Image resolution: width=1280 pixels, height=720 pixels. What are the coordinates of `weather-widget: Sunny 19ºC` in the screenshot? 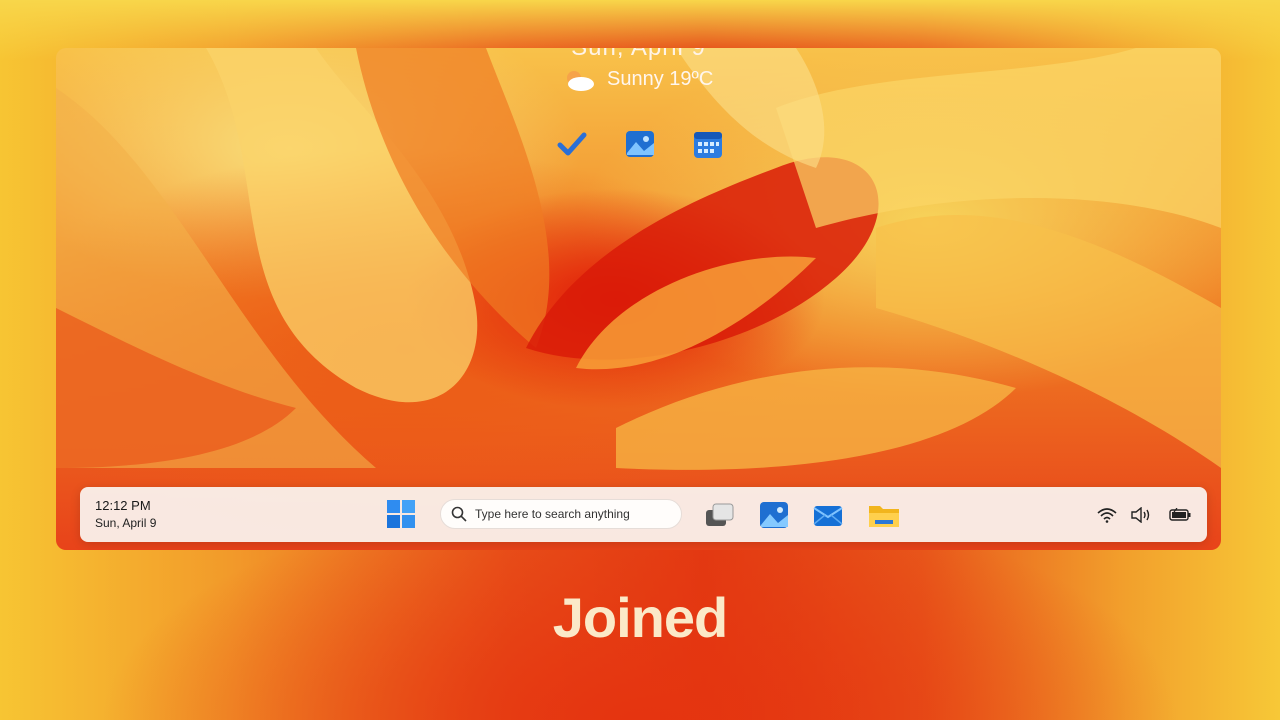 It's located at (638, 79).